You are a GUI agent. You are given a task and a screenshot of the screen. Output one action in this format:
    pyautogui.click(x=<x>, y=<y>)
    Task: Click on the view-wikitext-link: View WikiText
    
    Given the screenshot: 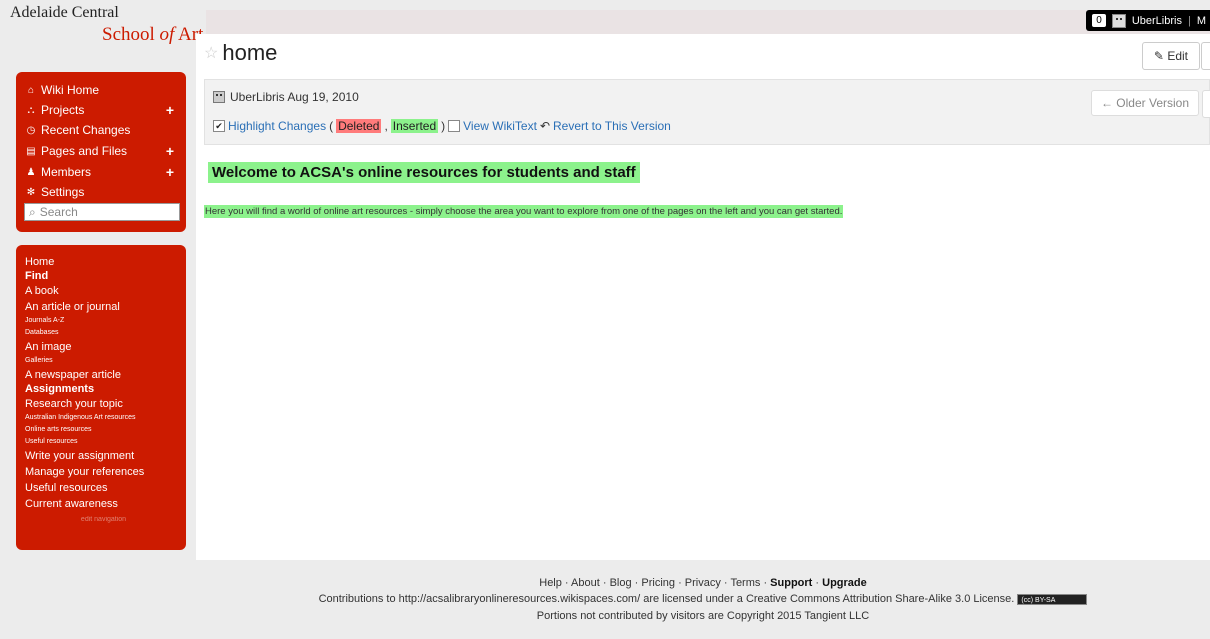 What is the action you would take?
    pyautogui.click(x=500, y=126)
    